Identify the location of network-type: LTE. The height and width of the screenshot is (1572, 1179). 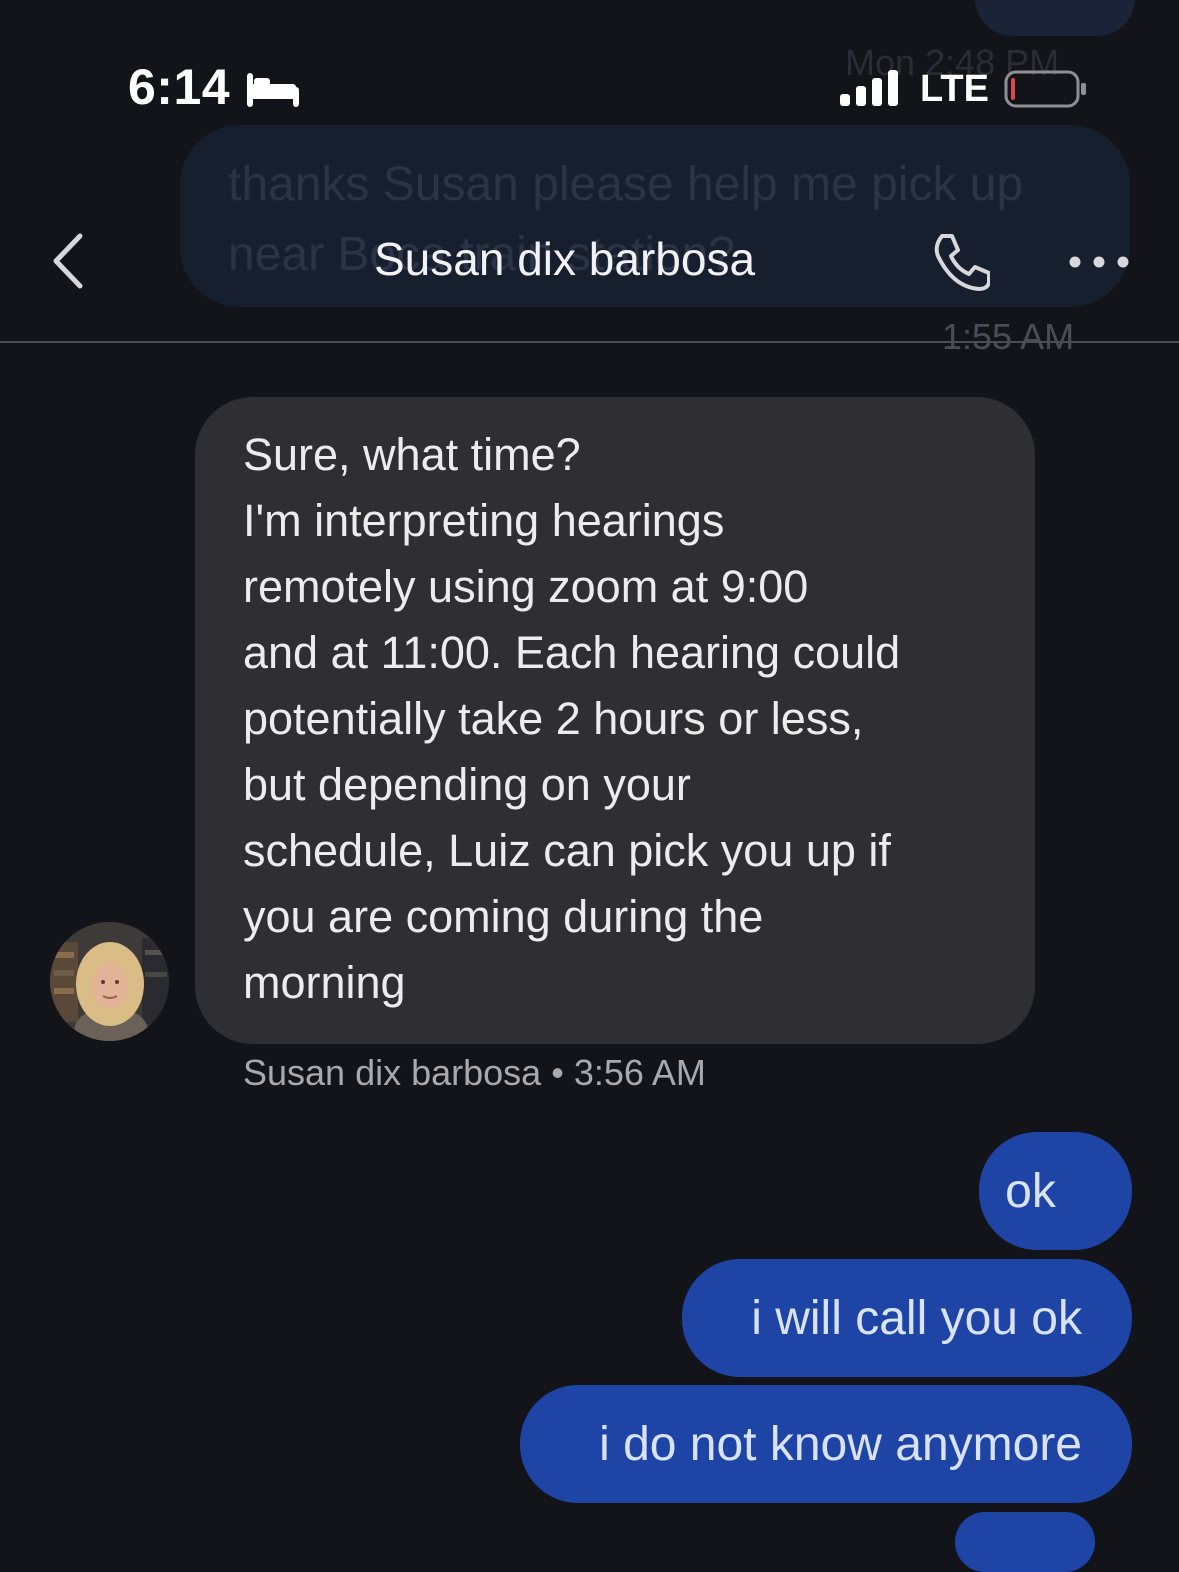
(954, 89).